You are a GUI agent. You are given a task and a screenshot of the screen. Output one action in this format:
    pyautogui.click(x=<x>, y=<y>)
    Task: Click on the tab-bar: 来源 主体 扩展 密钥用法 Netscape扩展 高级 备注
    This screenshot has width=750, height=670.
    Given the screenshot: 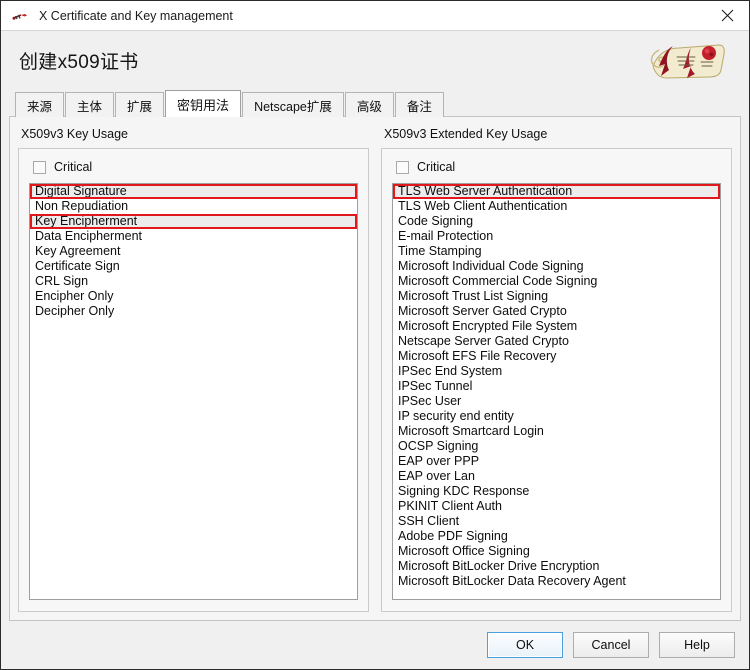 What is the action you would take?
    pyautogui.click(x=375, y=103)
    